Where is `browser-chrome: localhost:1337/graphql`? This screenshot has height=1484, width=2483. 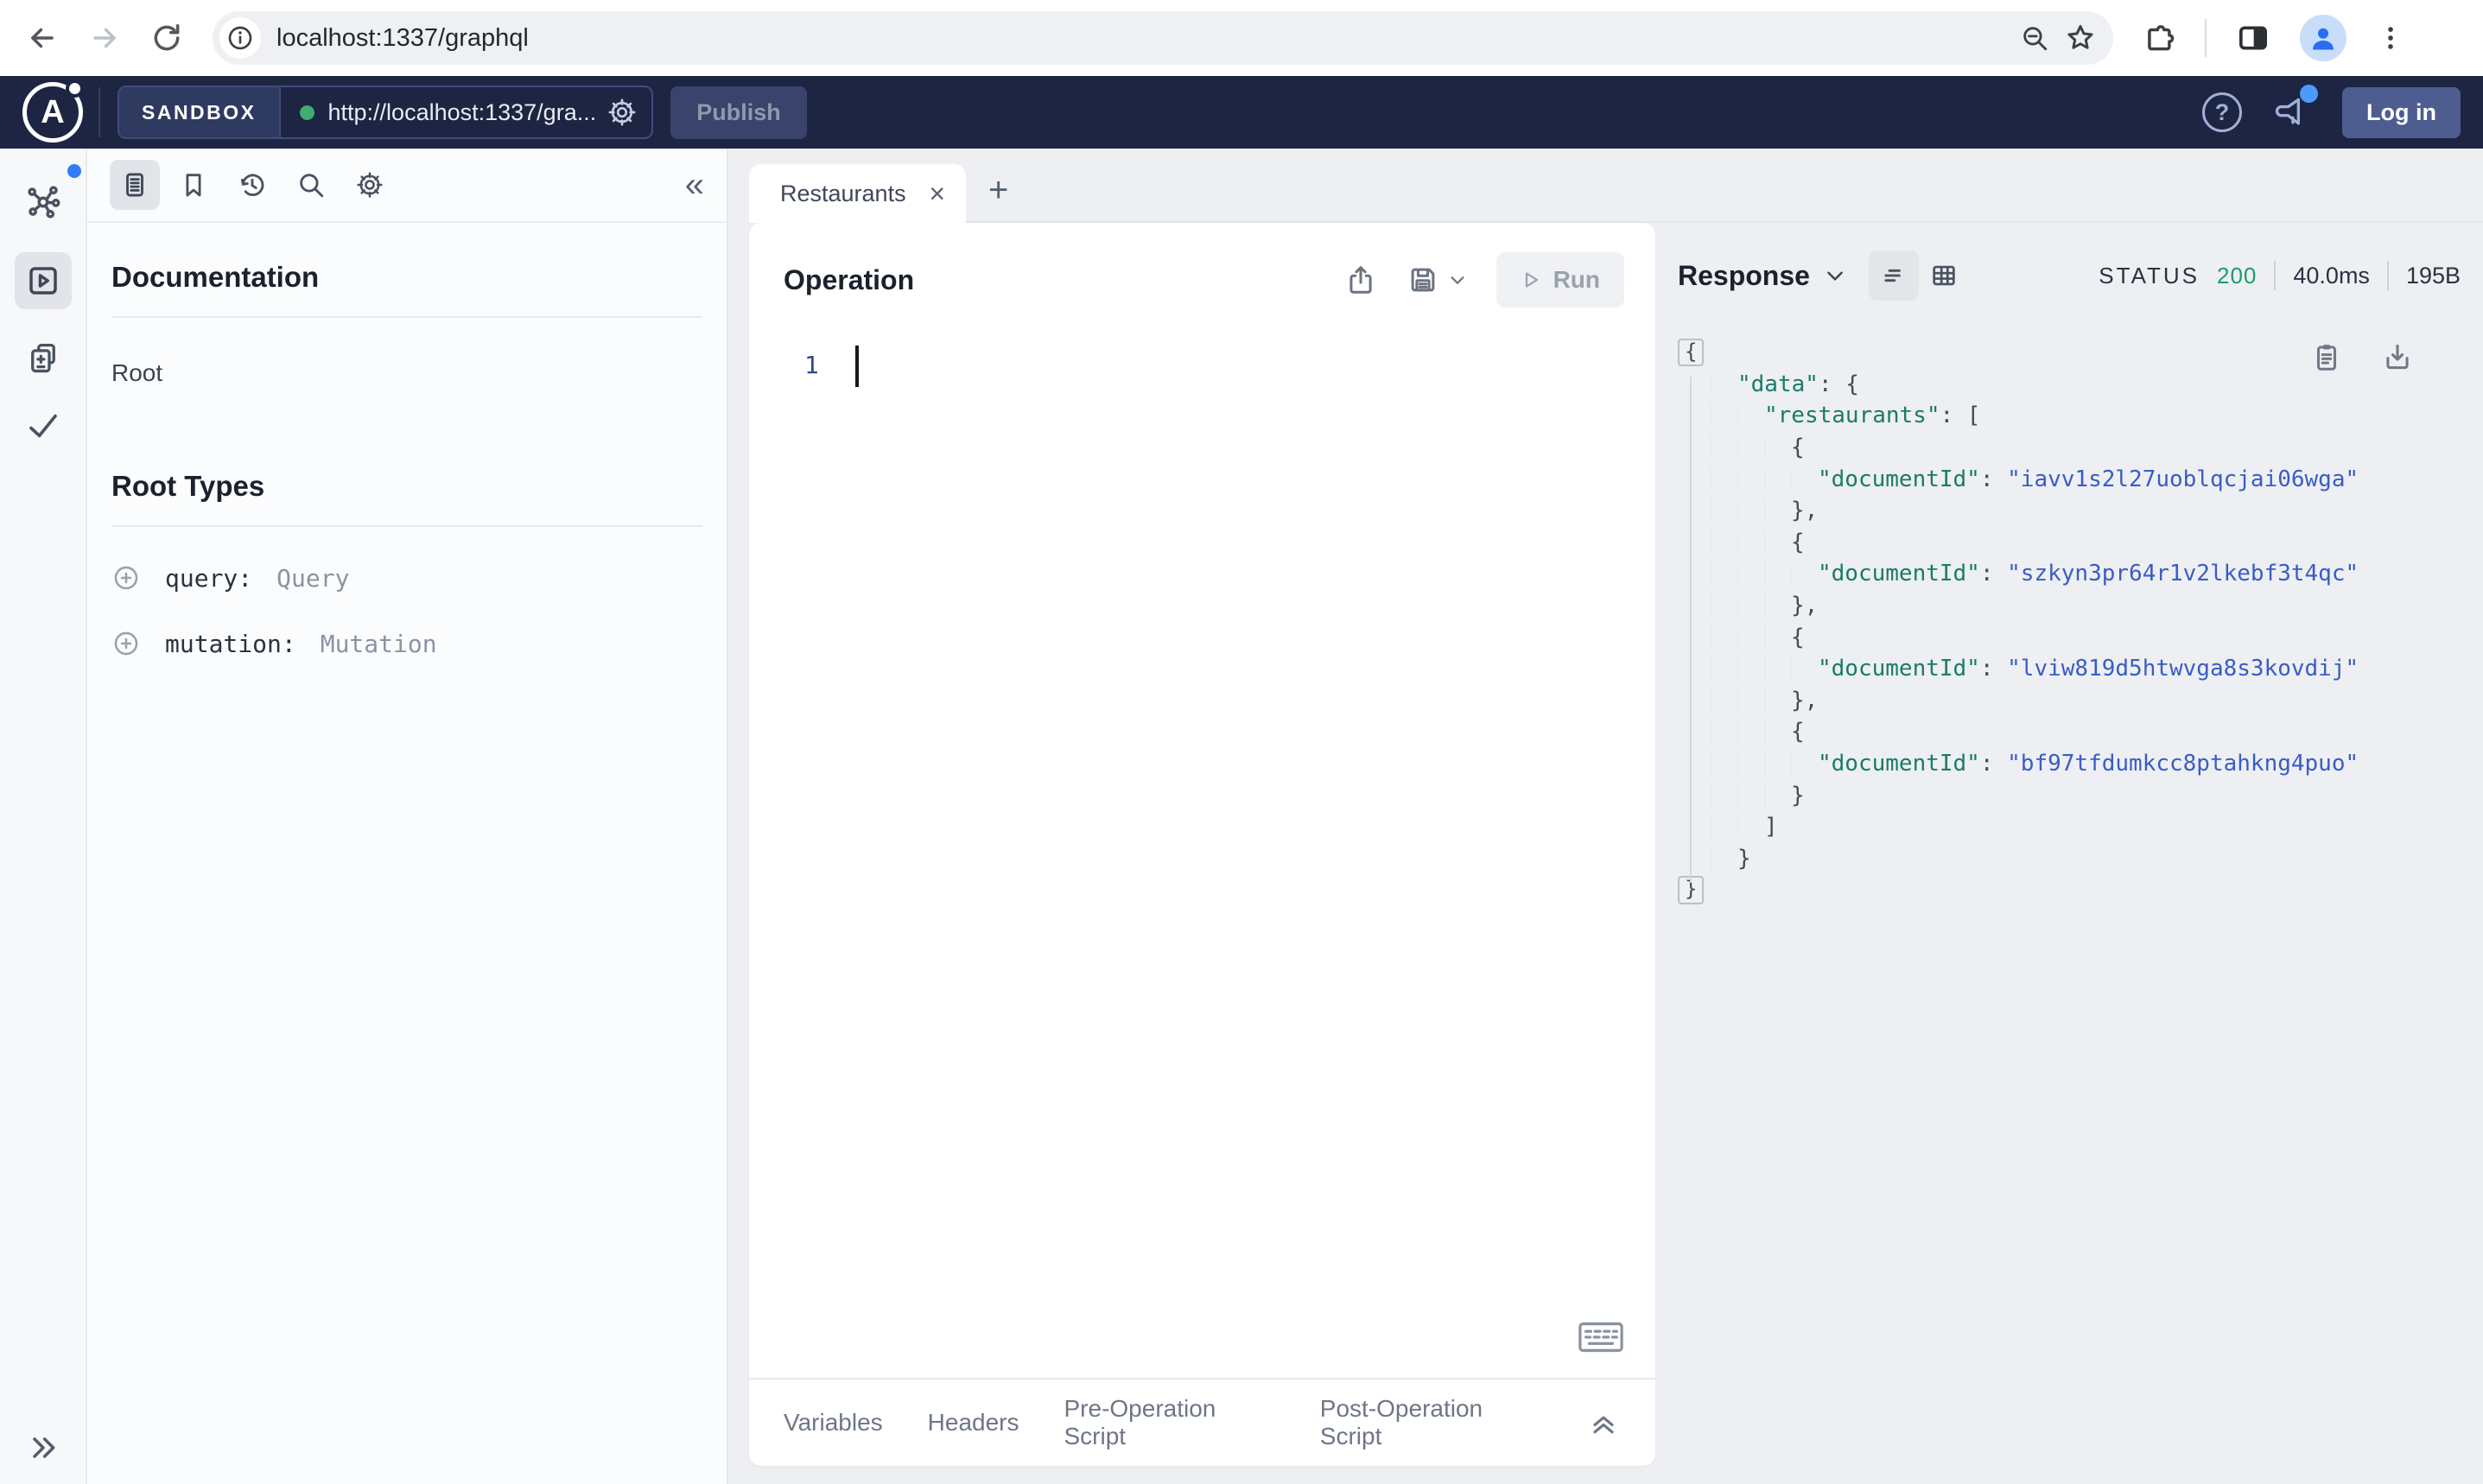 browser-chrome: localhost:1337/graphql is located at coordinates (1242, 38).